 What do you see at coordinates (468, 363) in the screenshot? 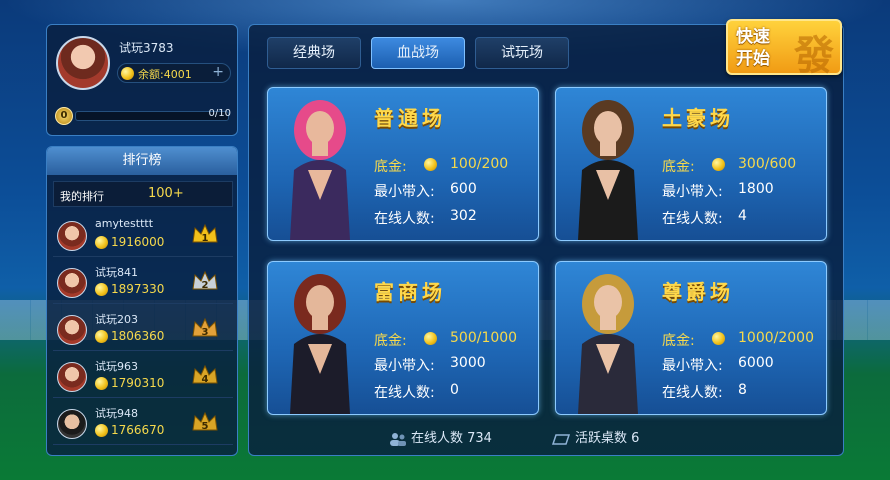
I see `min-value: 3000` at bounding box center [468, 363].